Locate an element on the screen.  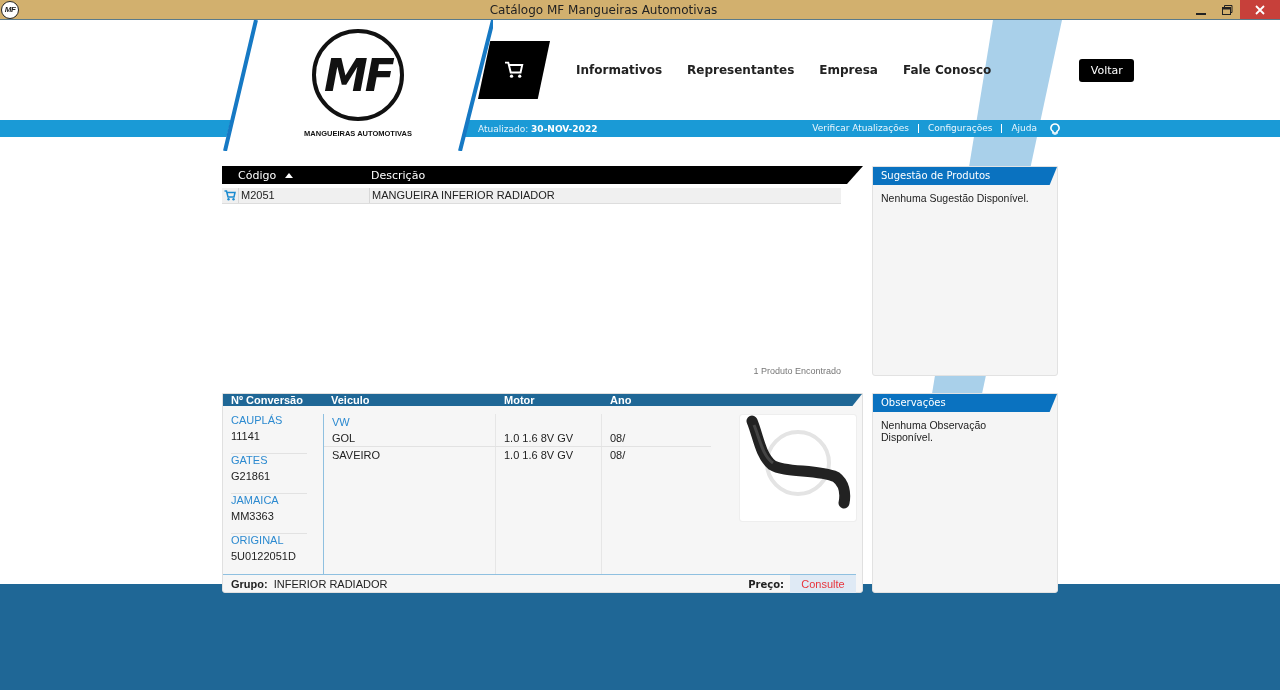
table-row: M2051 MANGUEIRA INFERIOR RADIADOR is located at coordinates (531, 196).